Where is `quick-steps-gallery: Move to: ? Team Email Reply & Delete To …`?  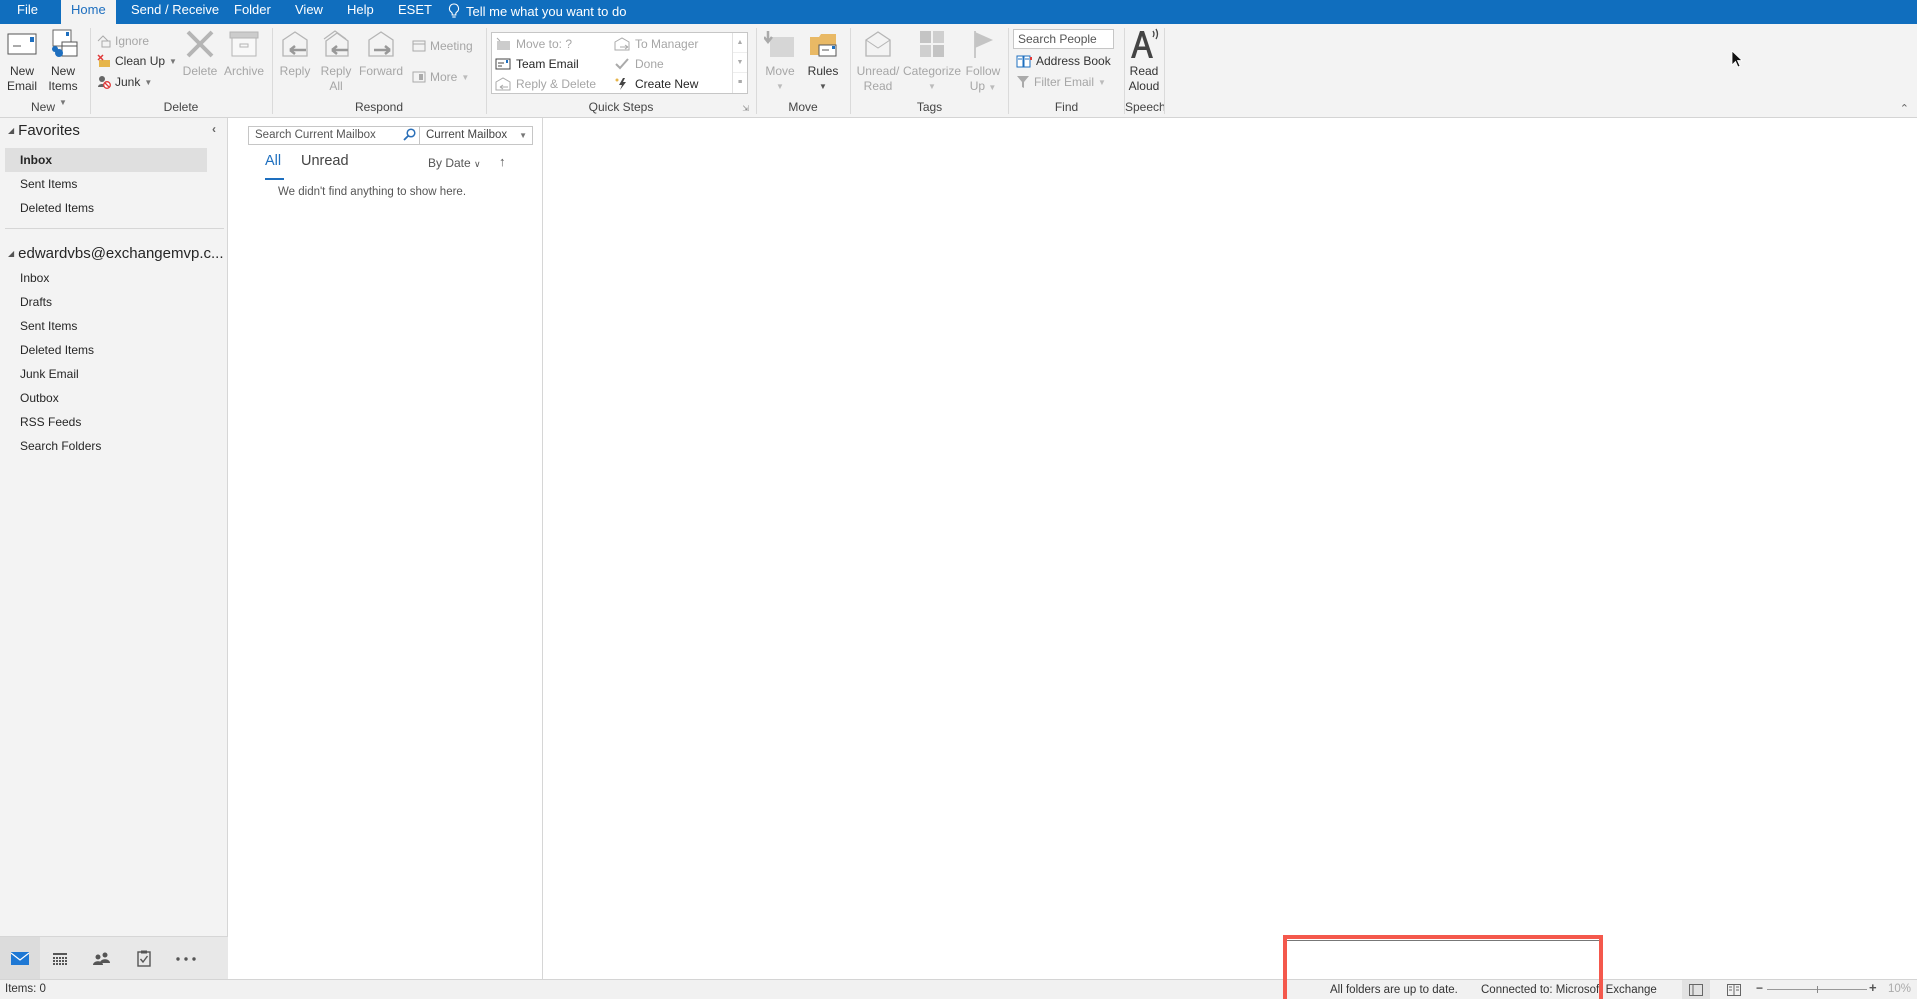
quick-steps-gallery: Move to: ? Team Email Reply & Delete To … is located at coordinates (619, 63).